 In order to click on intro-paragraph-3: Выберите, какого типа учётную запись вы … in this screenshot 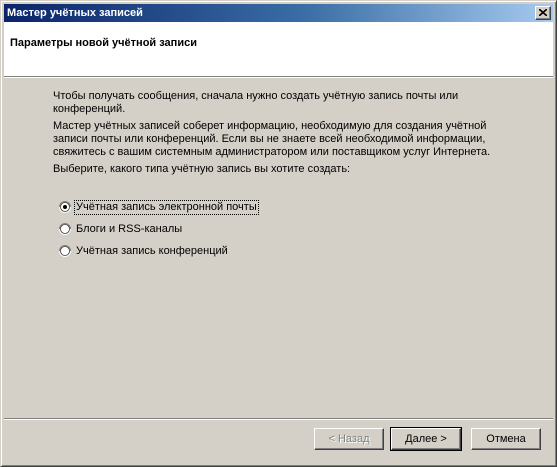, I will do `click(202, 169)`.